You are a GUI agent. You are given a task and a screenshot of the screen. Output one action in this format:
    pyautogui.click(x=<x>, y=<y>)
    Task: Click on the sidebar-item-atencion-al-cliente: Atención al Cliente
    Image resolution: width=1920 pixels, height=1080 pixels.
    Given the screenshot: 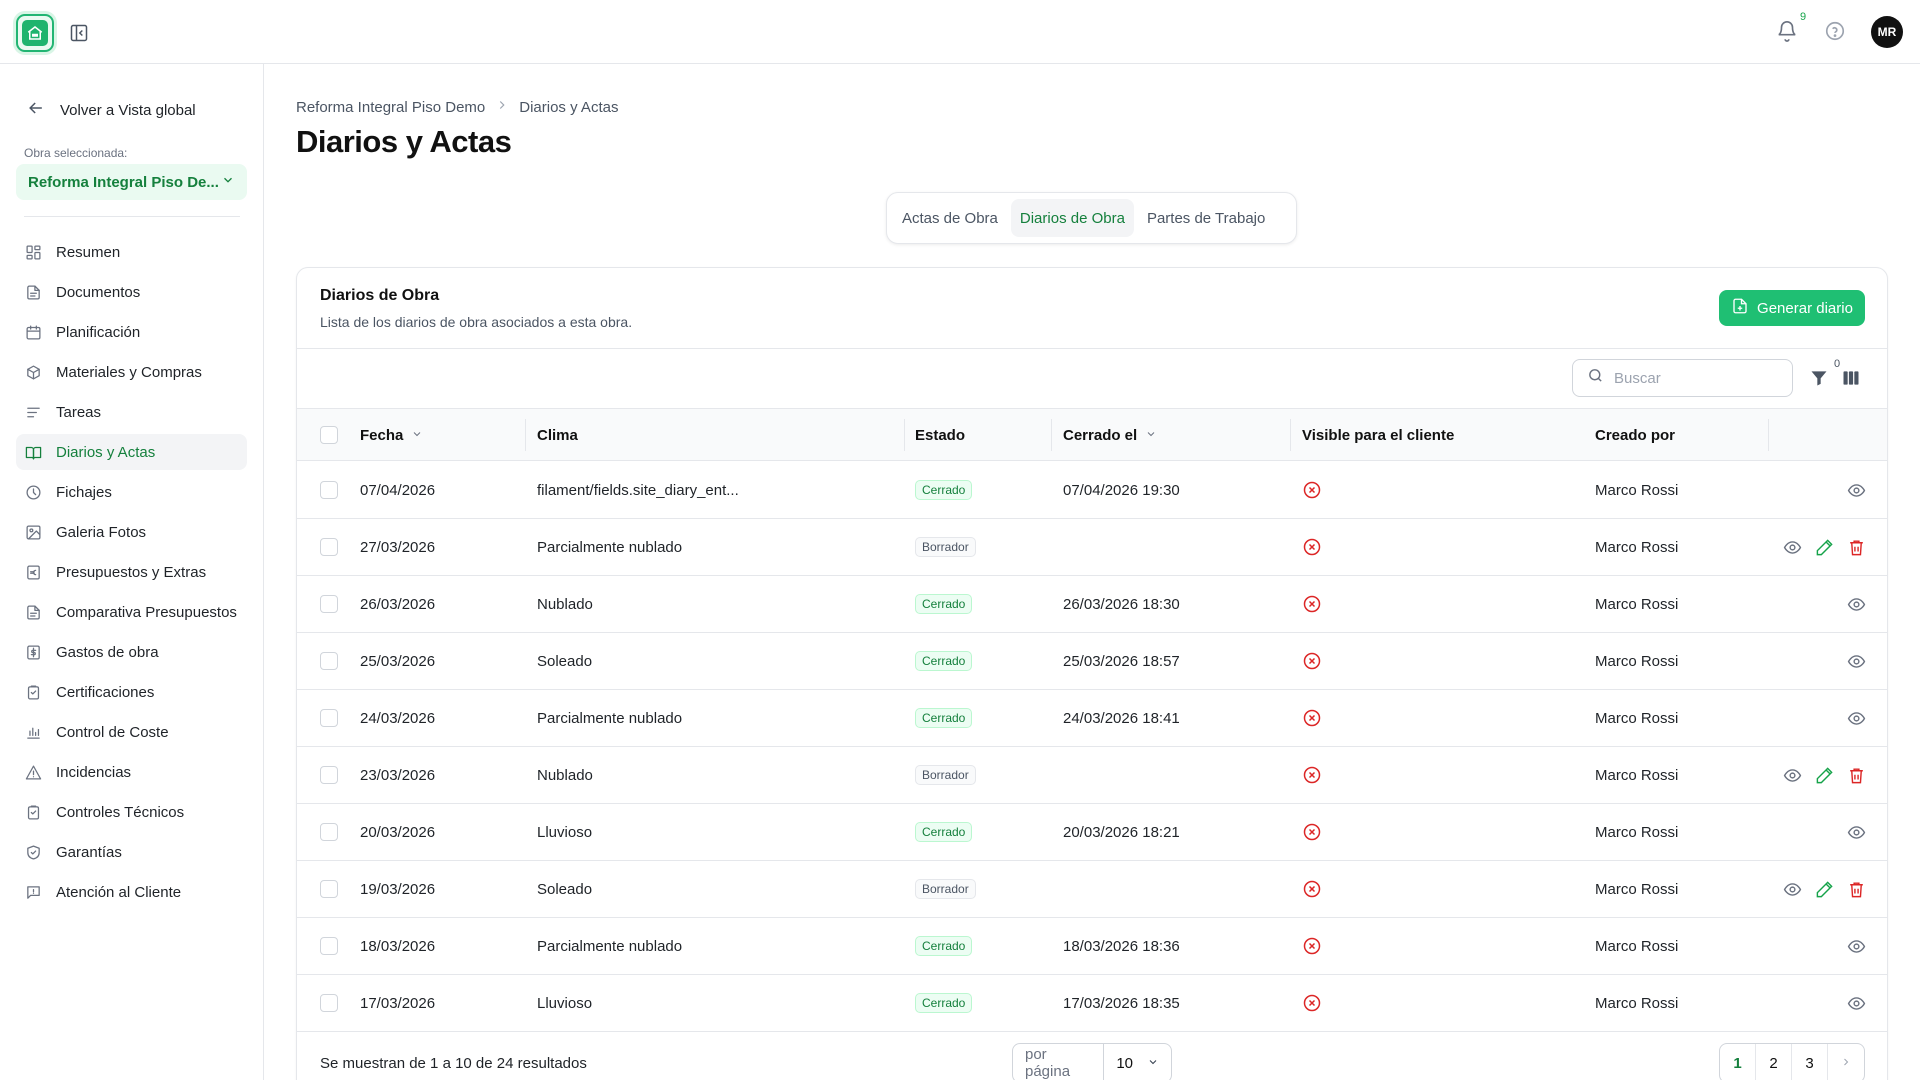 What is the action you would take?
    pyautogui.click(x=131, y=892)
    